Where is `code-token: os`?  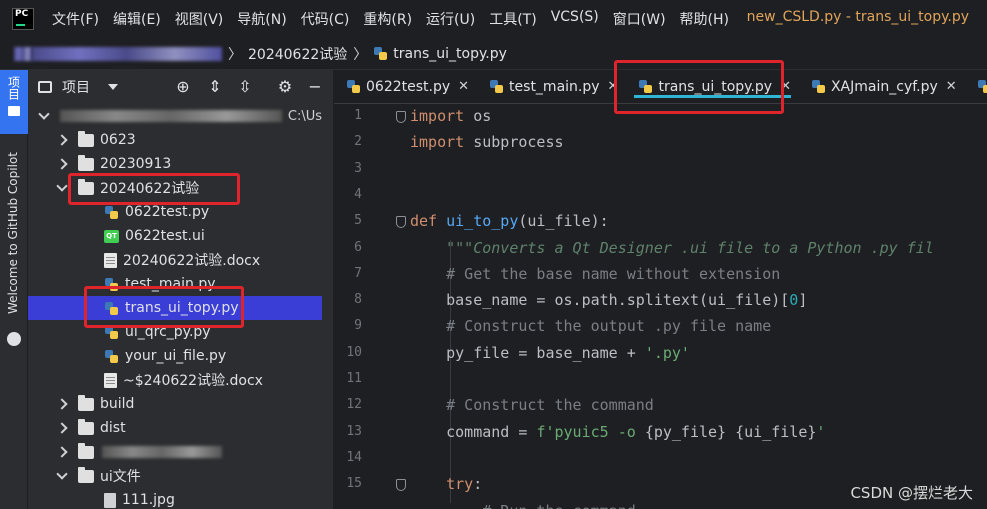
code-token: os is located at coordinates (478, 116).